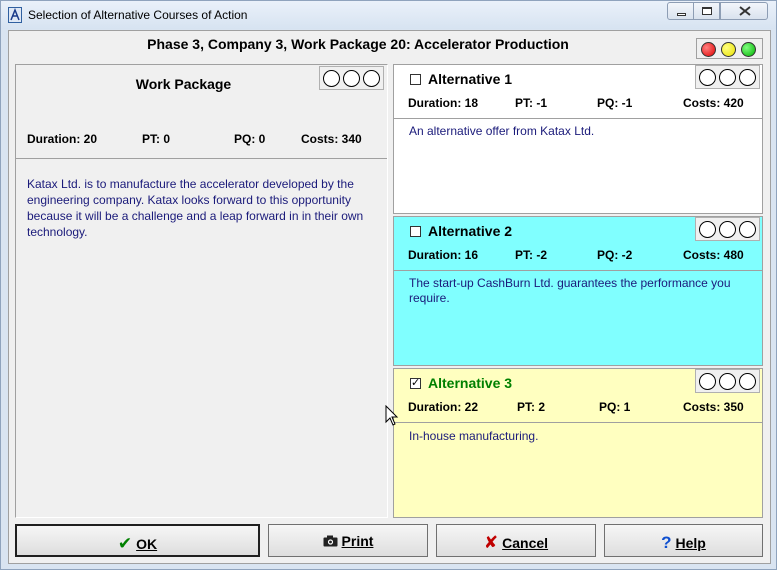 This screenshot has height=570, width=777. Describe the element at coordinates (681, 14) in the screenshot. I see `minimize-icon` at that location.